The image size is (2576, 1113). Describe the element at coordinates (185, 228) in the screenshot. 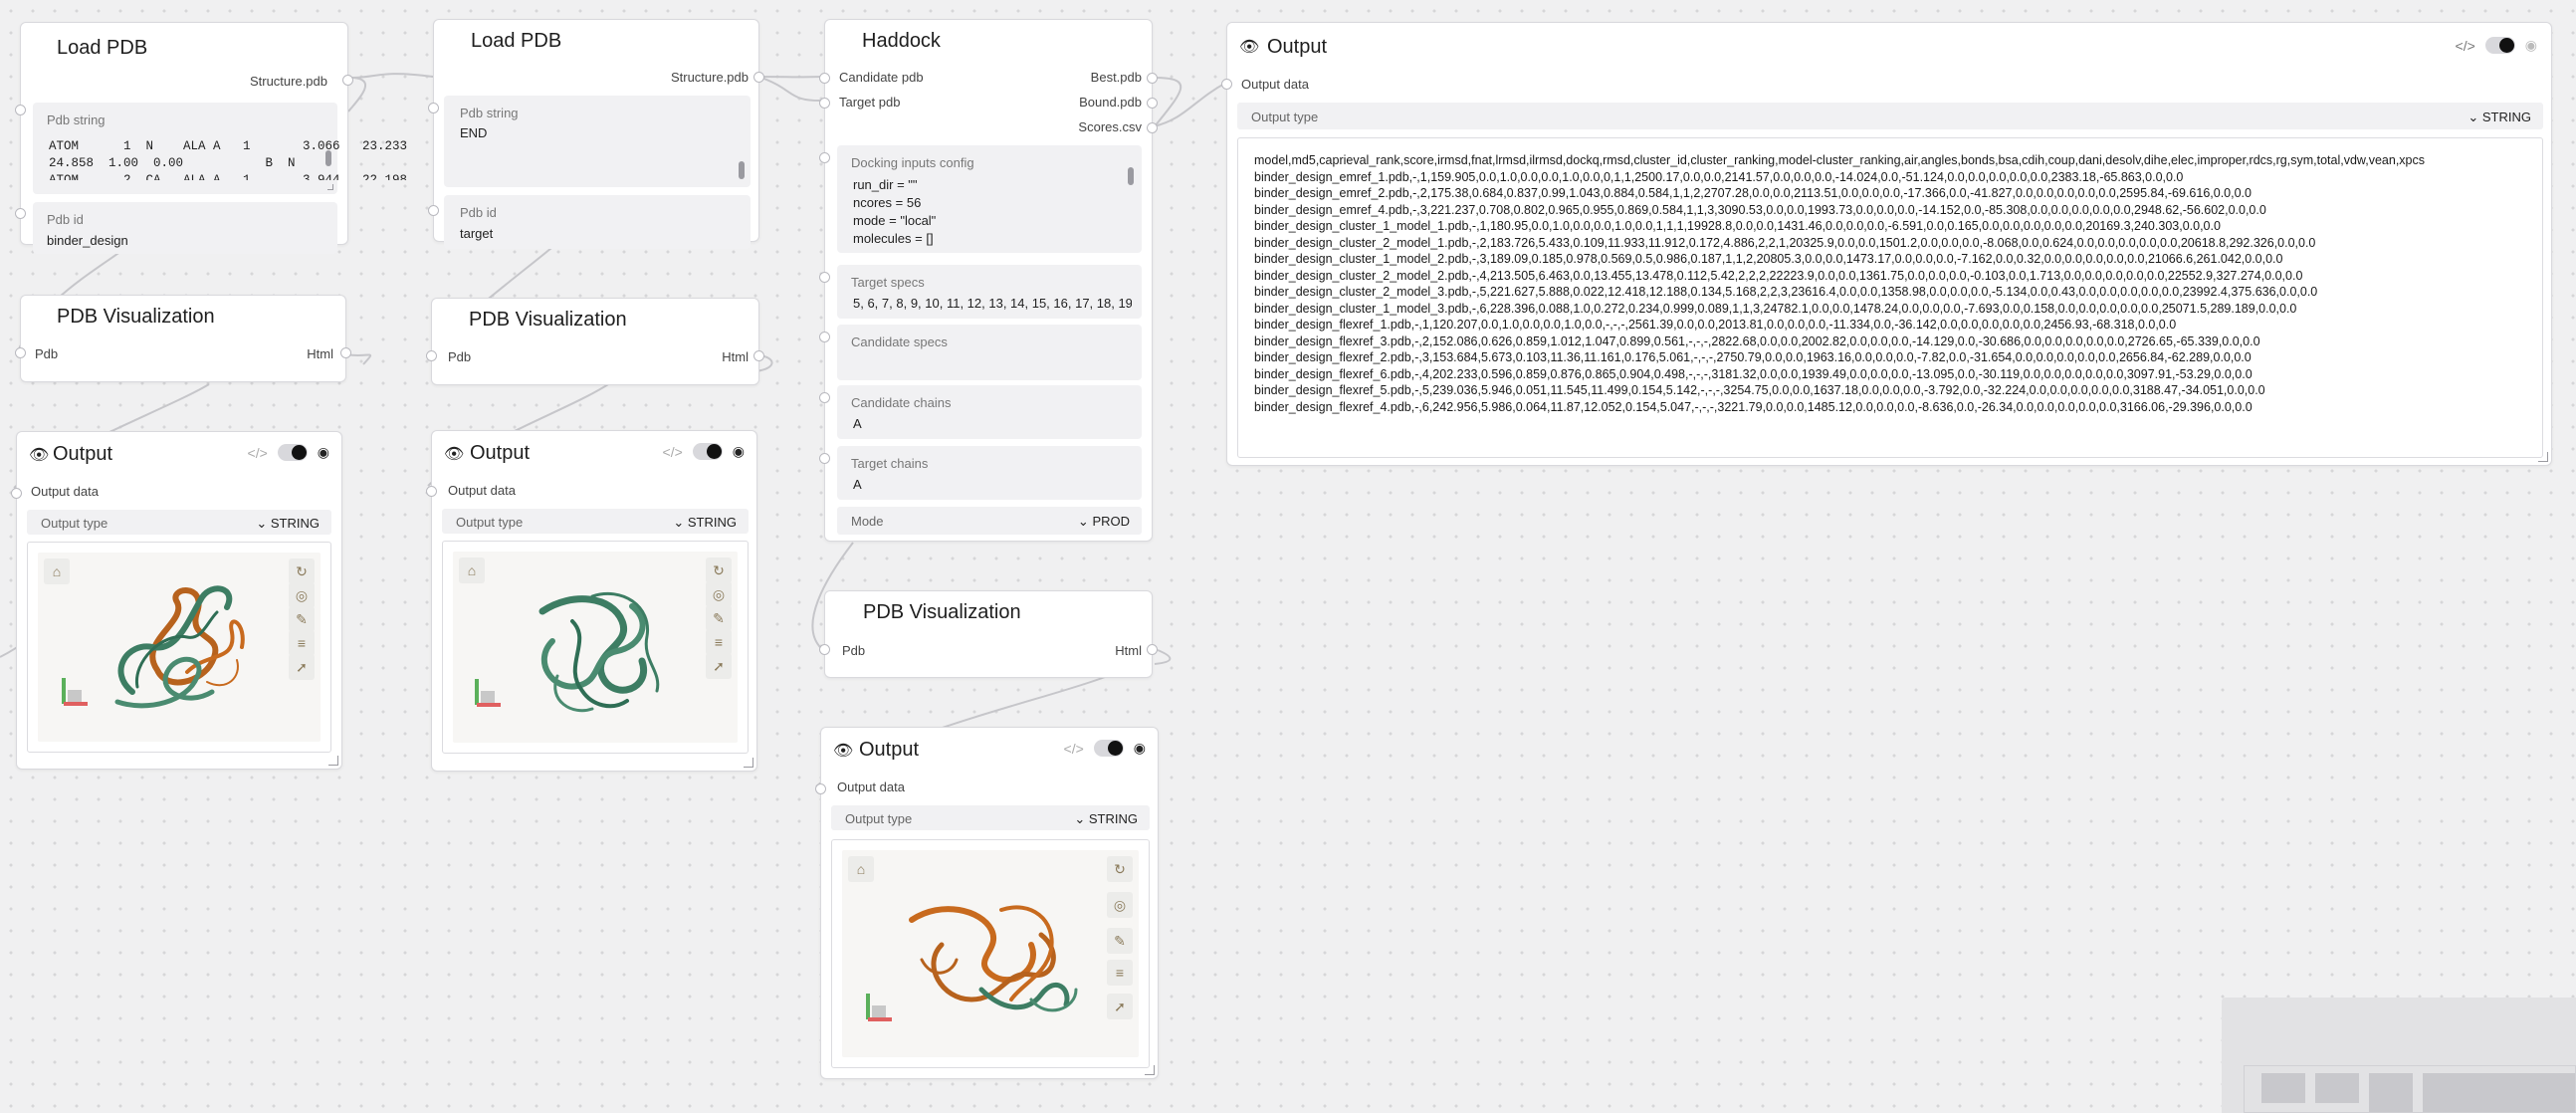

I see `pdb-id-field: Pdb id binder_design` at that location.